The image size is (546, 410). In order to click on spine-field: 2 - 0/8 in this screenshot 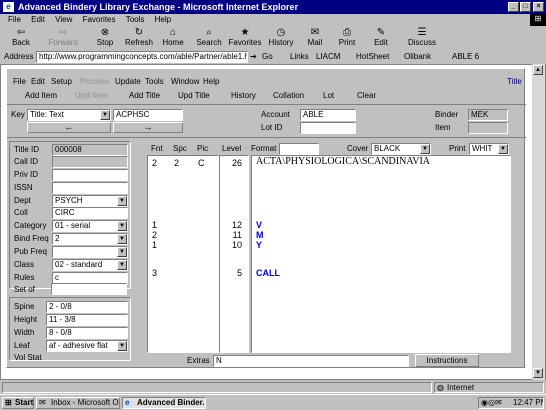, I will do `click(87, 307)`.